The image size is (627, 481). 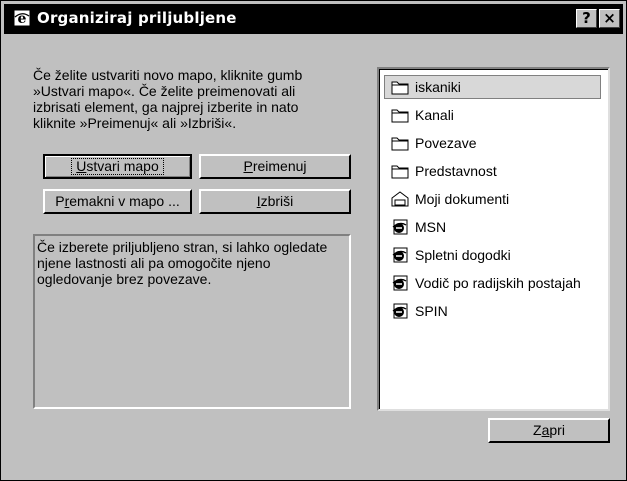 I want to click on list-item-label: iskaniki, so click(x=438, y=87).